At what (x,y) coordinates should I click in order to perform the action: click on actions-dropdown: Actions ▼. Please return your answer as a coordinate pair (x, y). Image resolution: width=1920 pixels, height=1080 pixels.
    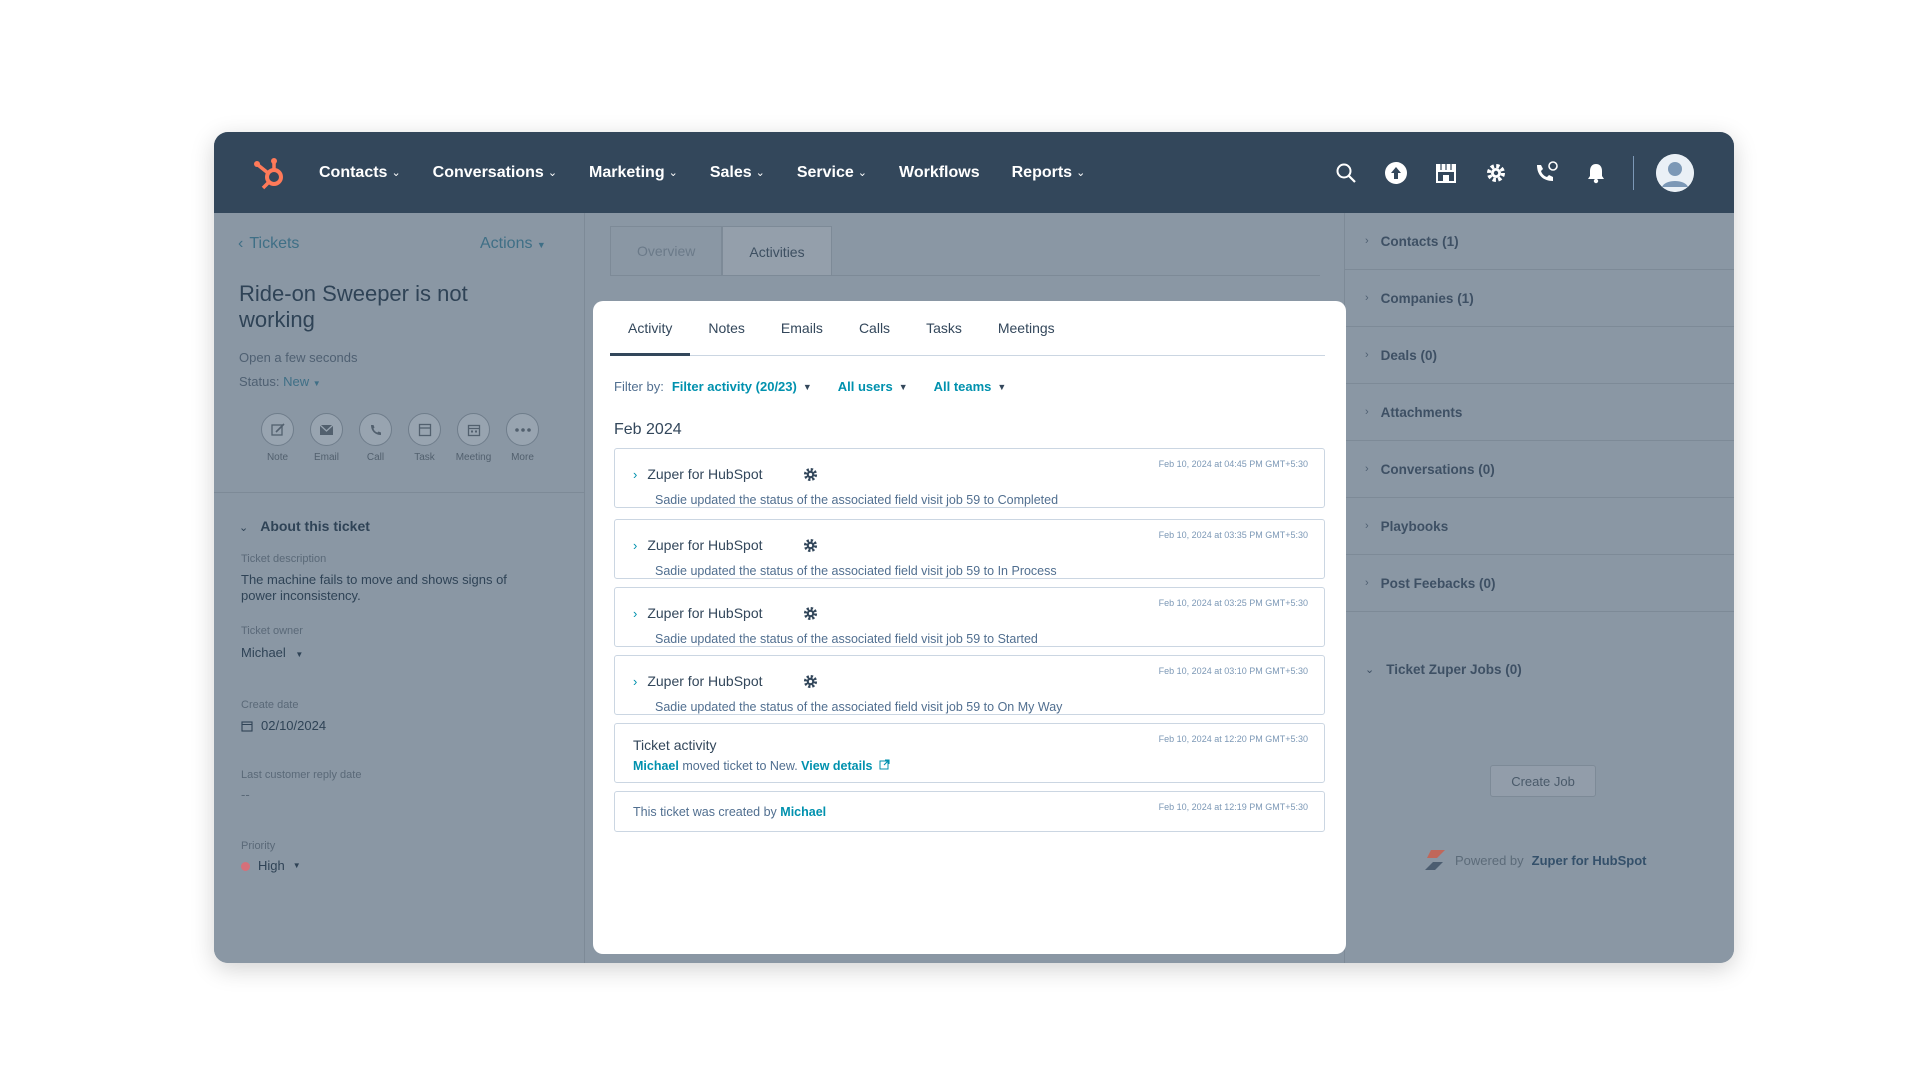
    Looking at the image, I should click on (513, 244).